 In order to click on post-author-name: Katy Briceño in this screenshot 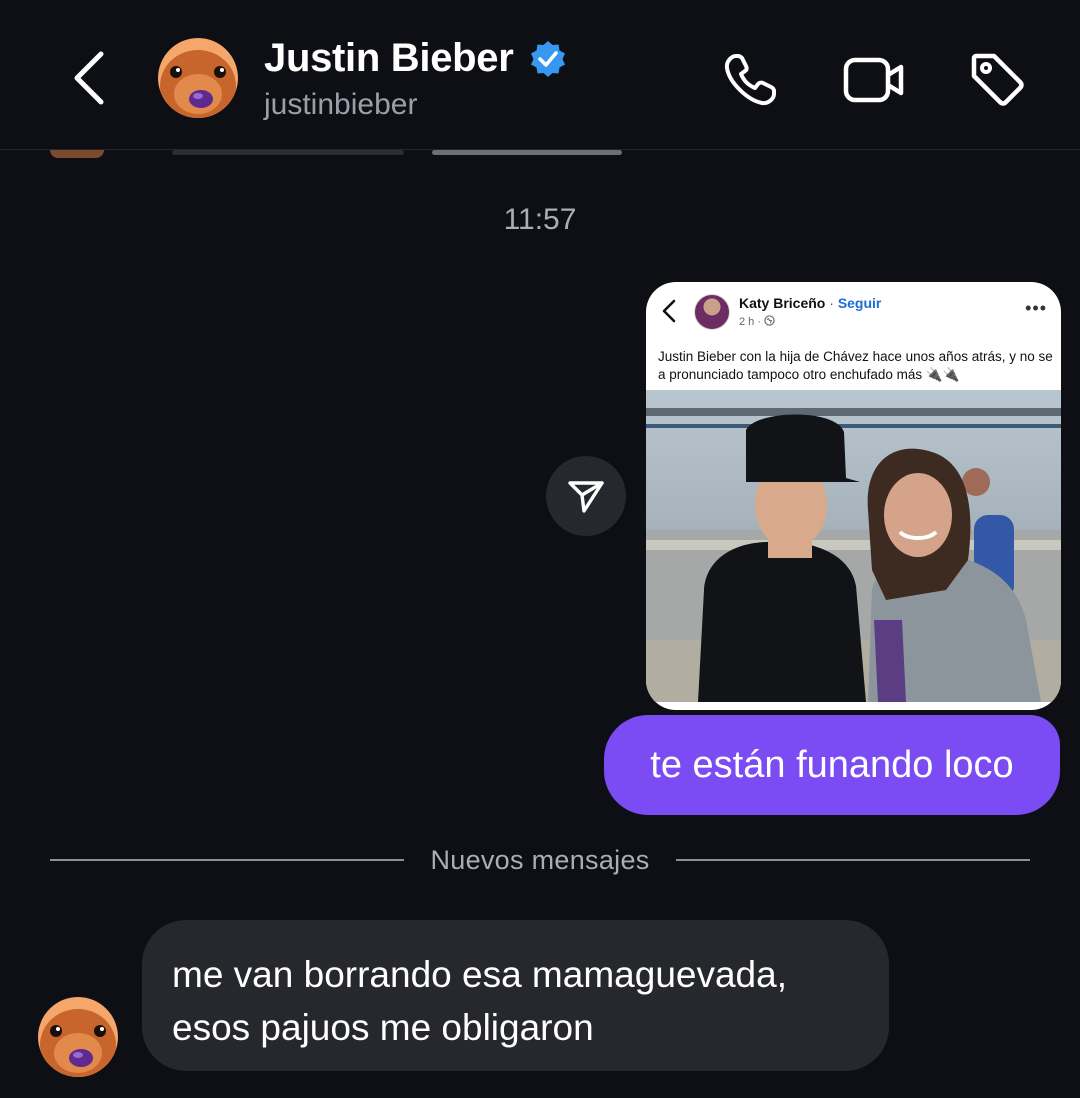, I will do `click(782, 303)`.